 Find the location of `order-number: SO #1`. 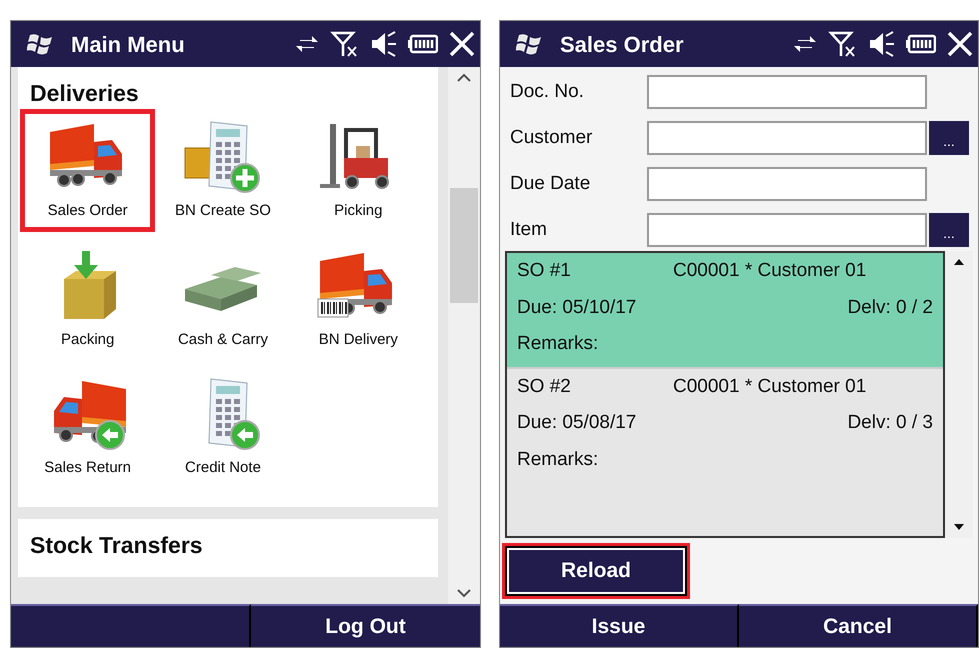

order-number: SO #1 is located at coordinates (544, 271).